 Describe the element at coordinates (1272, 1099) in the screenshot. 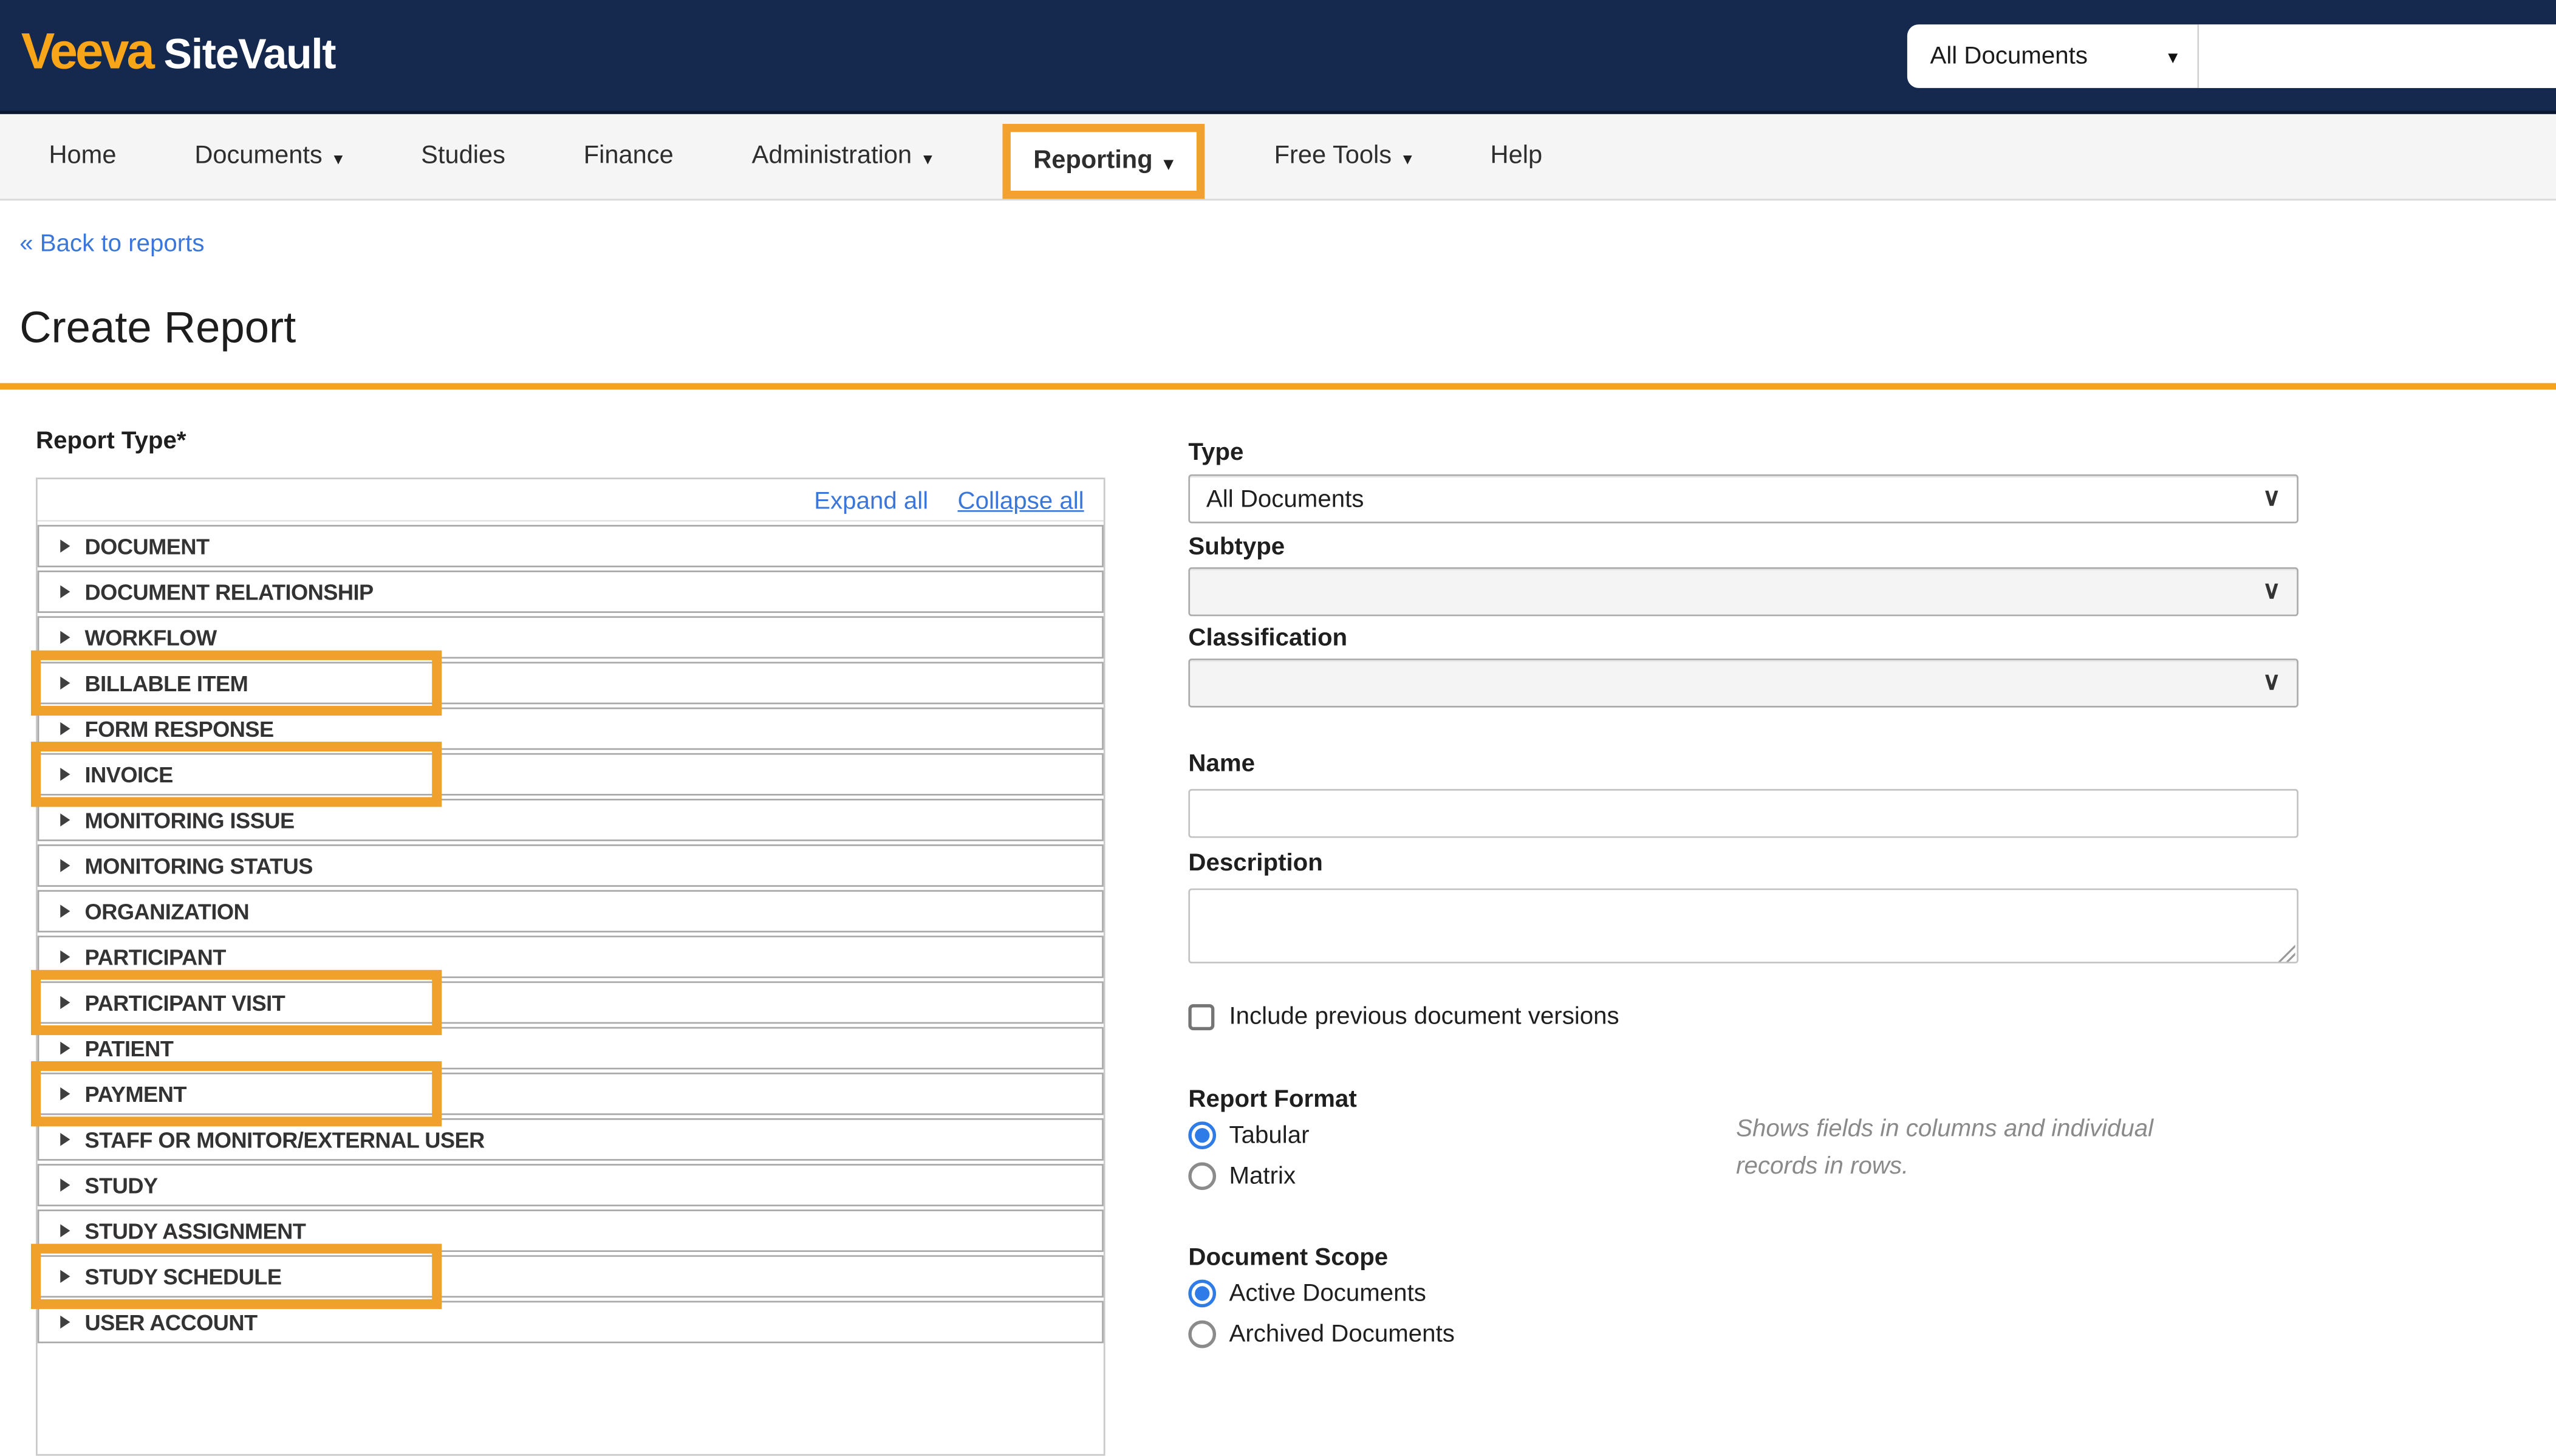

I see `report-format-label: Report Format` at that location.